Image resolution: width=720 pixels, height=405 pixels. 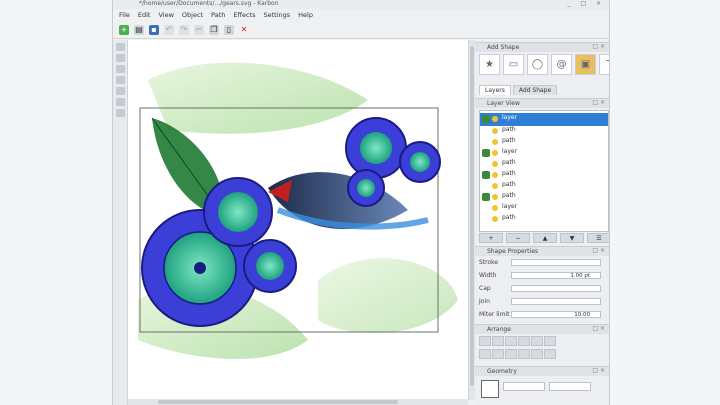 What do you see at coordinates (517, 347) in the screenshot?
I see `arrange-buttons` at bounding box center [517, 347].